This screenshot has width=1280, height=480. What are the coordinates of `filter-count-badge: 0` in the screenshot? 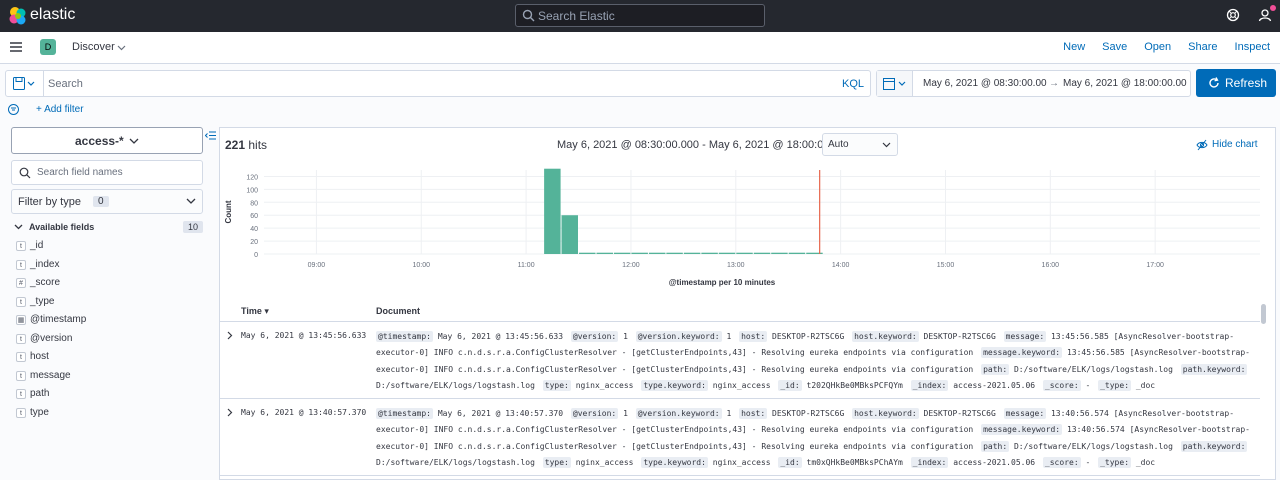 It's located at (101, 201).